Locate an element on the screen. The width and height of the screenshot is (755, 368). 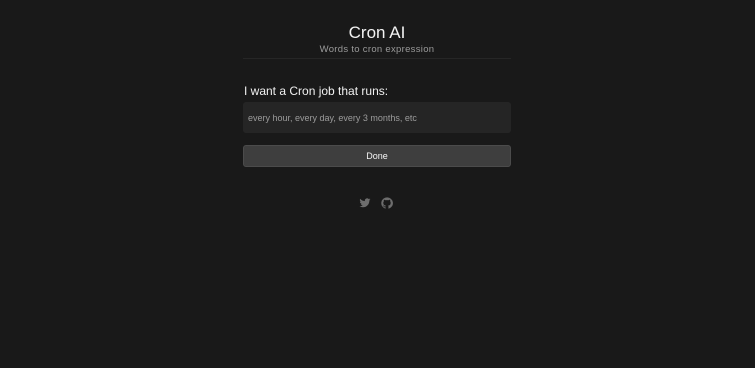
app-subtitle: Words to cron expression is located at coordinates (377, 49).